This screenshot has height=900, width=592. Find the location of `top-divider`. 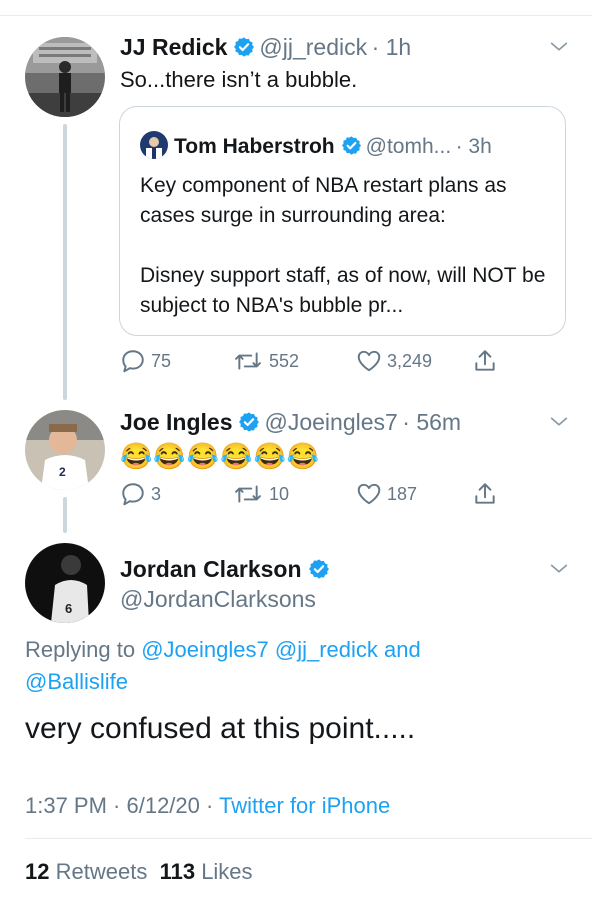

top-divider is located at coordinates (296, 15).